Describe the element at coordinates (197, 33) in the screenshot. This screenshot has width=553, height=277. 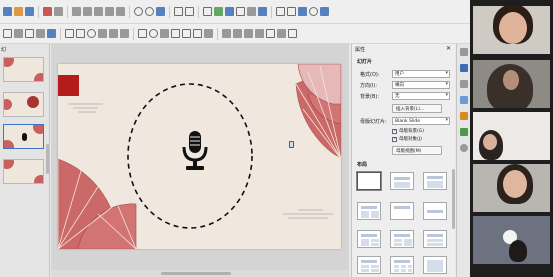
I see `stars-icon` at that location.